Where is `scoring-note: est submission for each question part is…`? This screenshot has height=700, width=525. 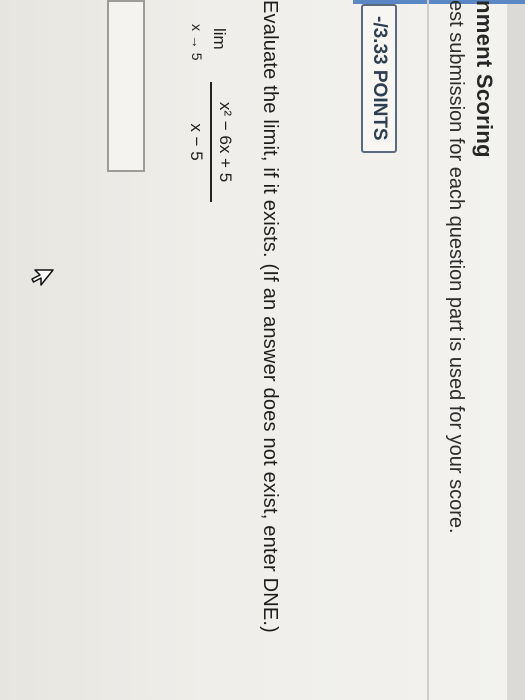 scoring-note: est submission for each question part is… is located at coordinates (456, 267).